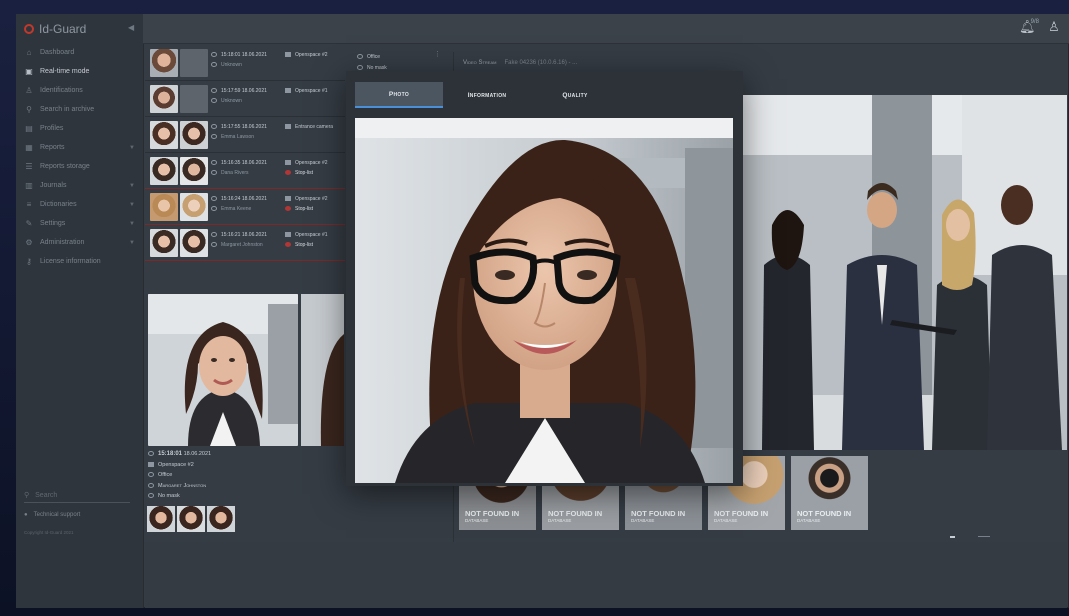 This screenshot has width=1069, height=616. Describe the element at coordinates (29, 52) in the screenshot. I see `home-icon: ⌂` at that location.